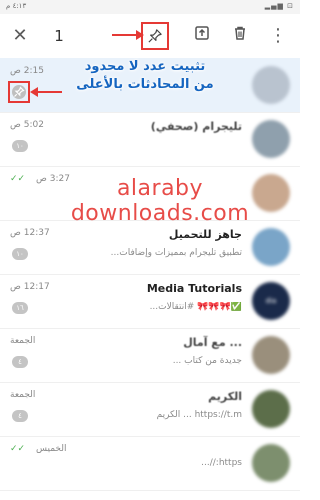 This screenshot has height=500, width=320. Describe the element at coordinates (155, 36) in the screenshot. I see `pin-icon` at that location.